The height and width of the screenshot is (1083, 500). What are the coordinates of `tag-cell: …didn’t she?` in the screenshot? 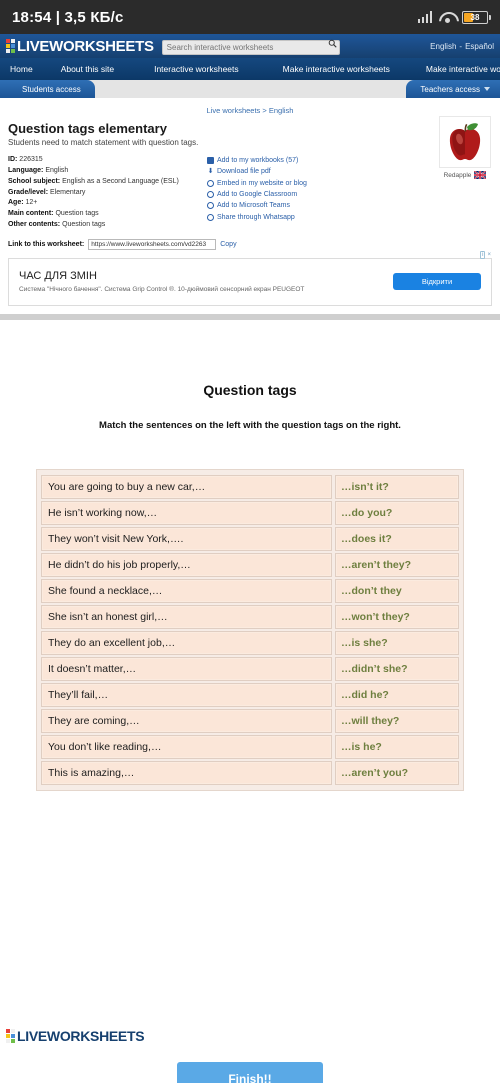 It's located at (397, 668).